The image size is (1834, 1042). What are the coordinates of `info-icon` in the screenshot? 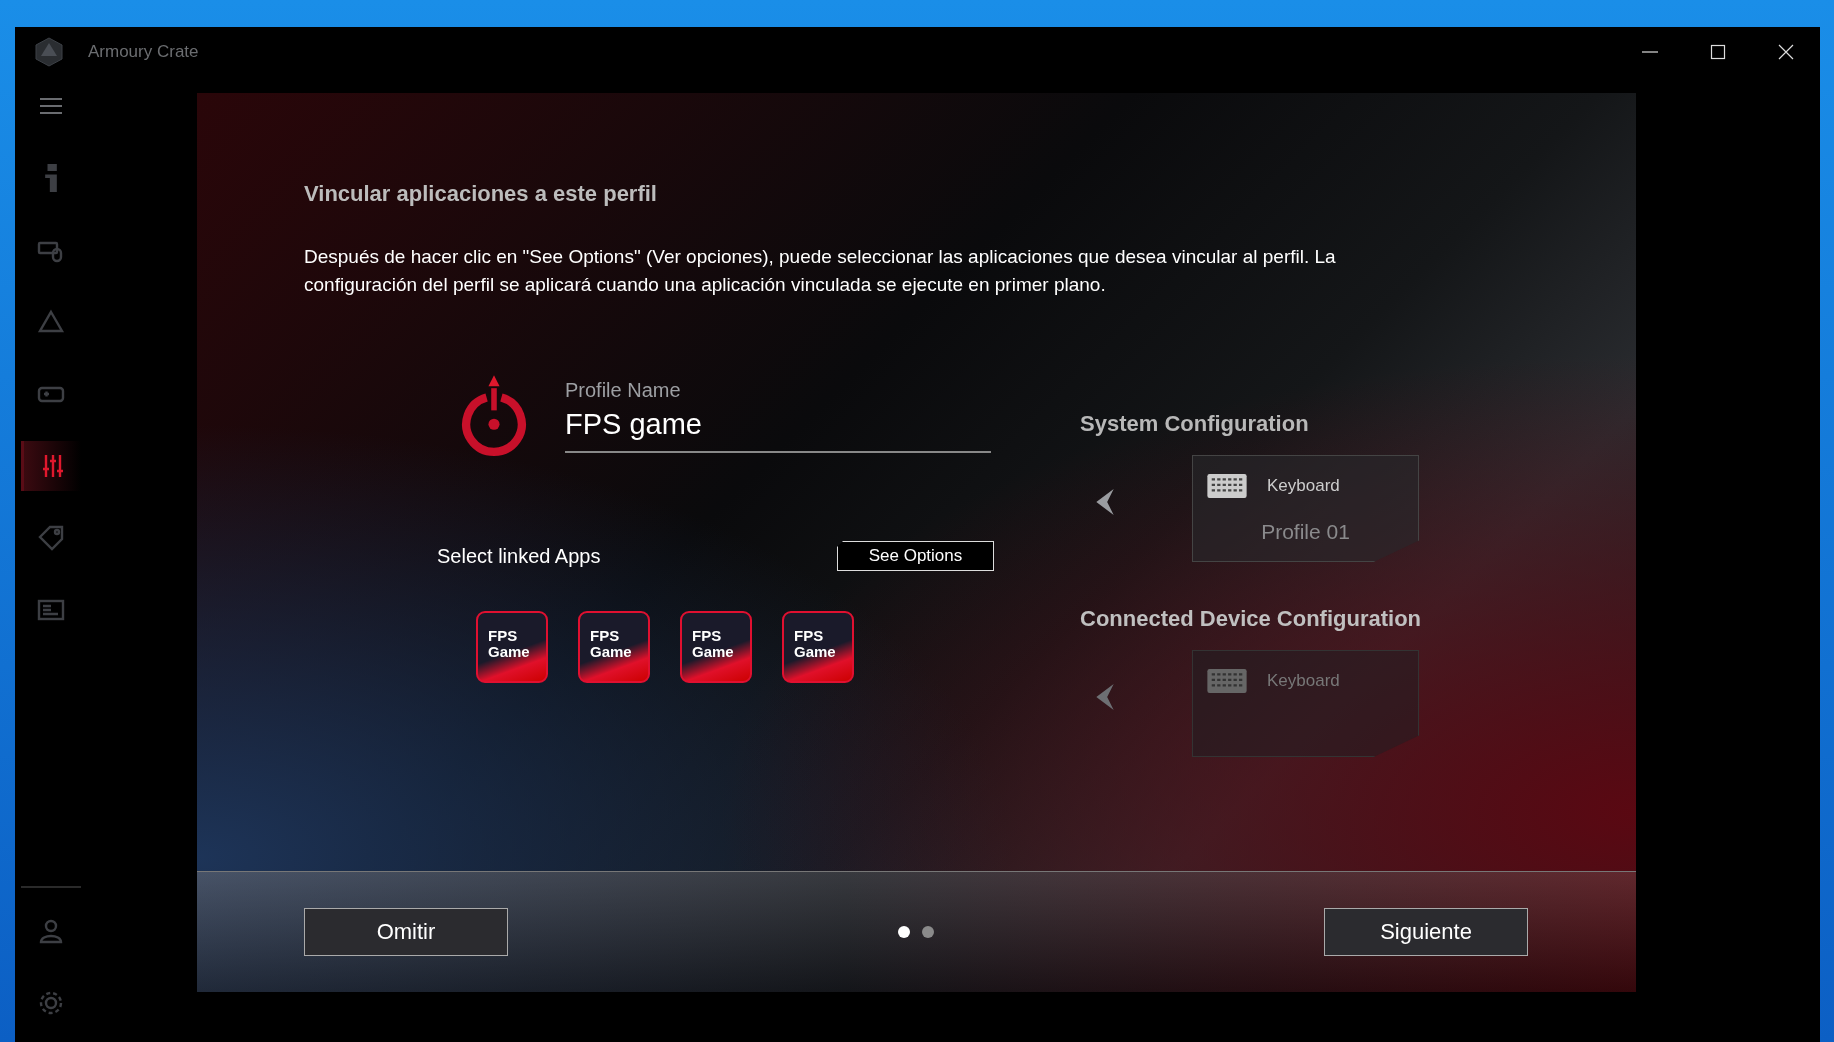 It's located at (51, 178).